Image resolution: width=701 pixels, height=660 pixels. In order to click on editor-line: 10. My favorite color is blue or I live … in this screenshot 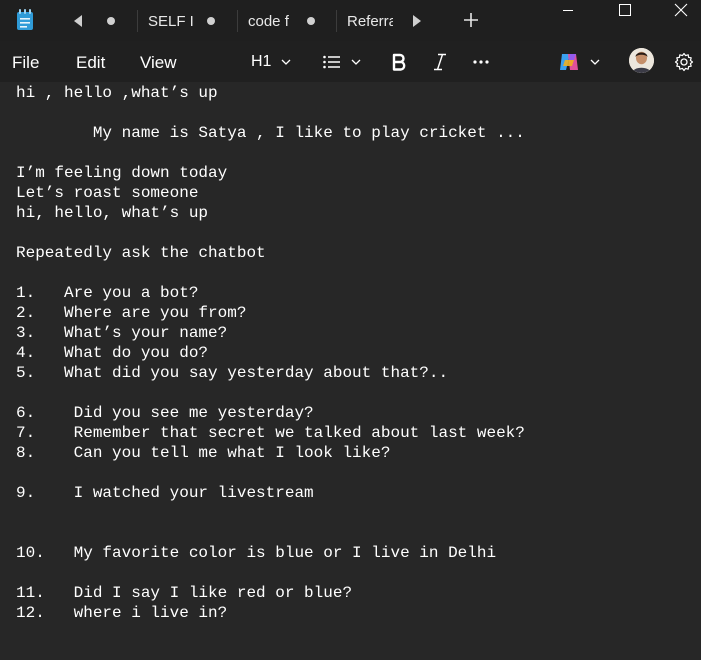, I will do `click(256, 553)`.